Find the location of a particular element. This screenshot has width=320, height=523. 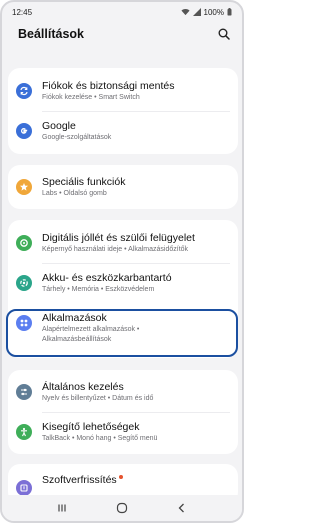

selection-highlight is located at coordinates (122, 333).